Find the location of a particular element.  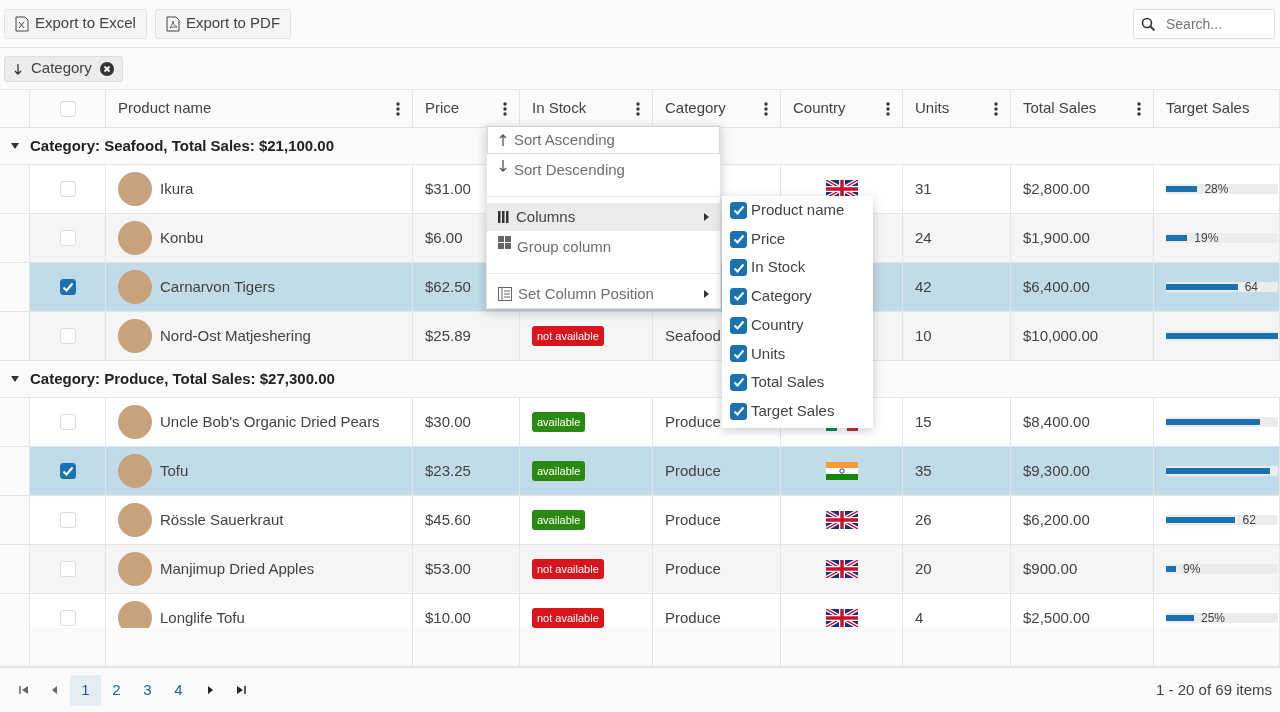

price-cell-text: $62.50 is located at coordinates (448, 286).